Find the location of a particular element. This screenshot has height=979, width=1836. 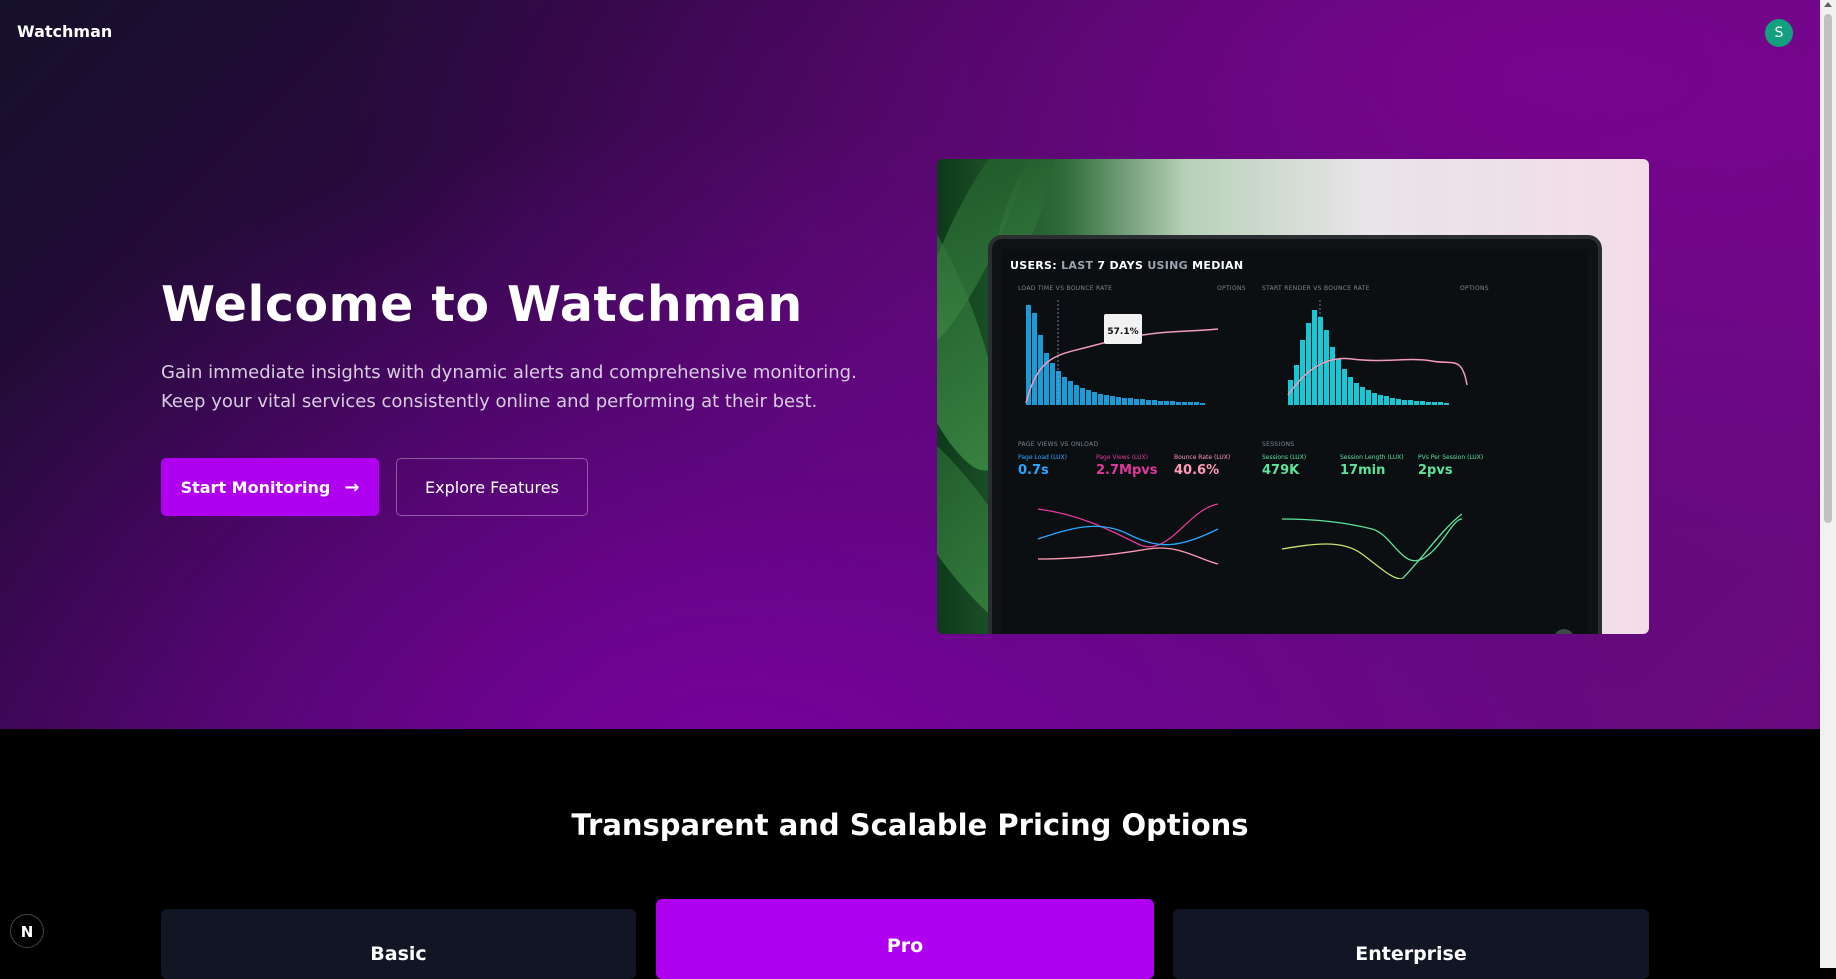

pricing-card-enterprise: Enterprise is located at coordinates (1411, 944).